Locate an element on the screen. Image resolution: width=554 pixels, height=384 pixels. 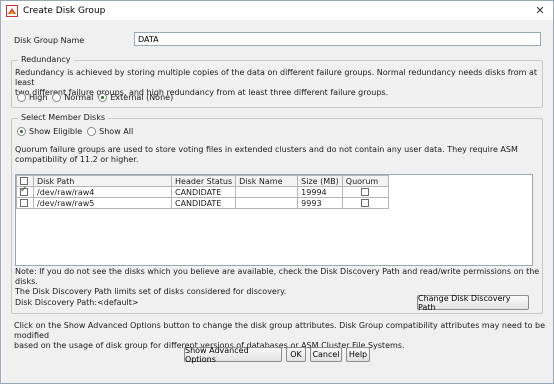
radio-label: Show Eligible is located at coordinates (56, 131).